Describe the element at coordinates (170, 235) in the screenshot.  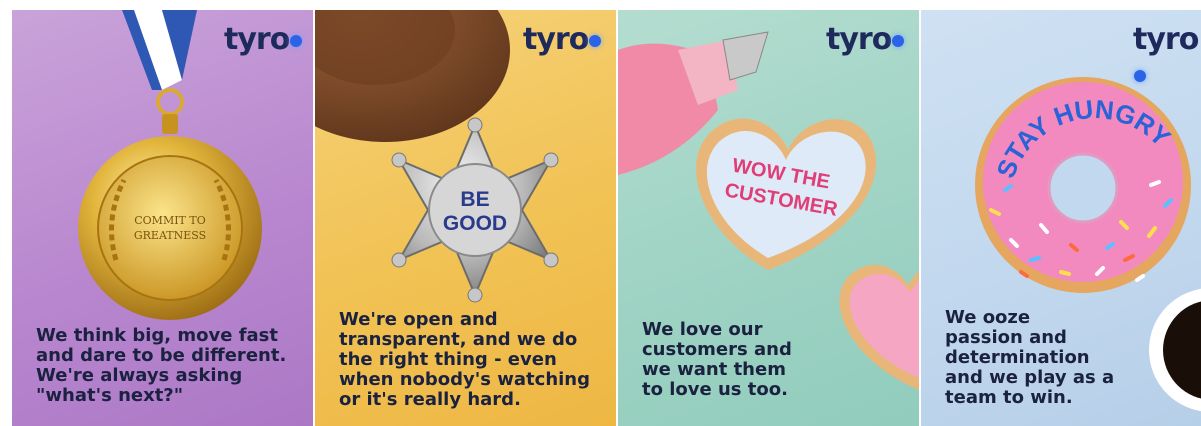
I see `medal-inscription-line2: GREATNESS` at that location.